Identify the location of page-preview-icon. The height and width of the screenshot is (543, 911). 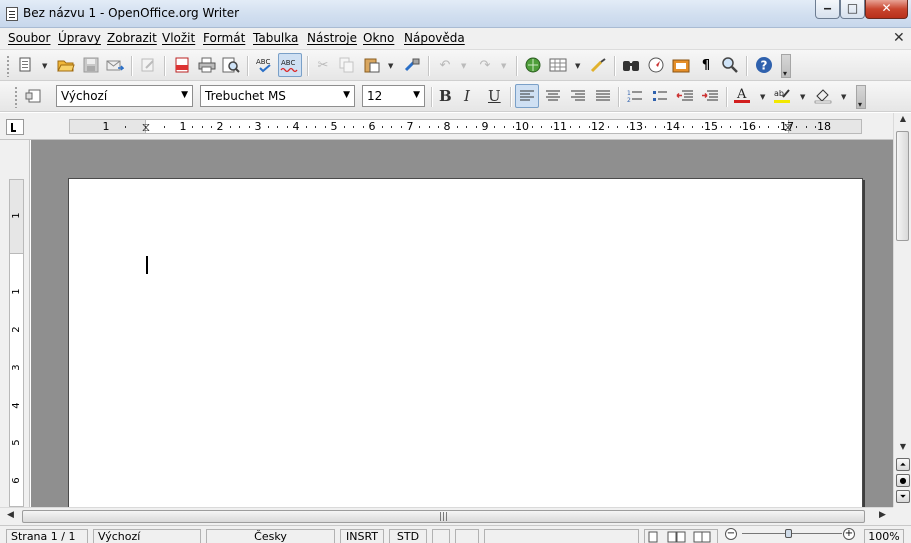
(231, 65).